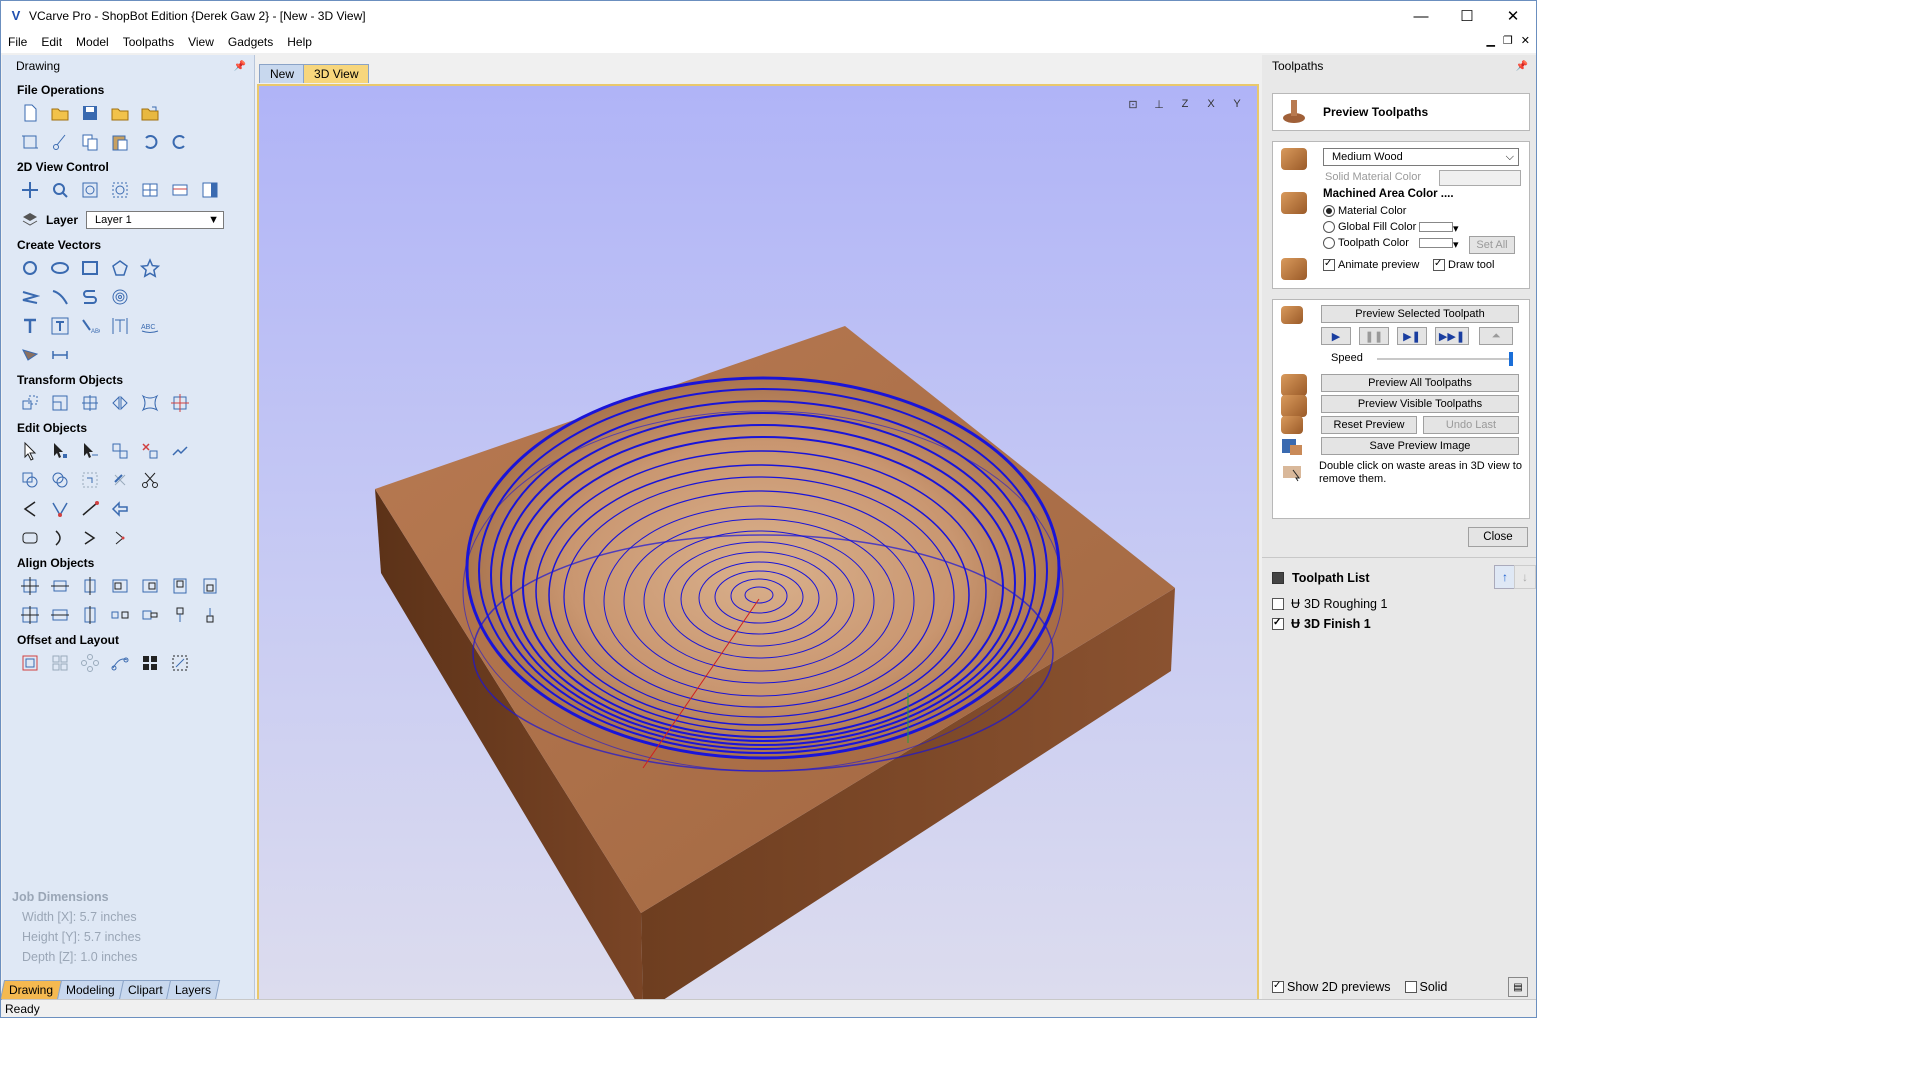 This screenshot has height=1080, width=1920. Describe the element at coordinates (150, 451) in the screenshot. I see `ungroup-icon` at that location.